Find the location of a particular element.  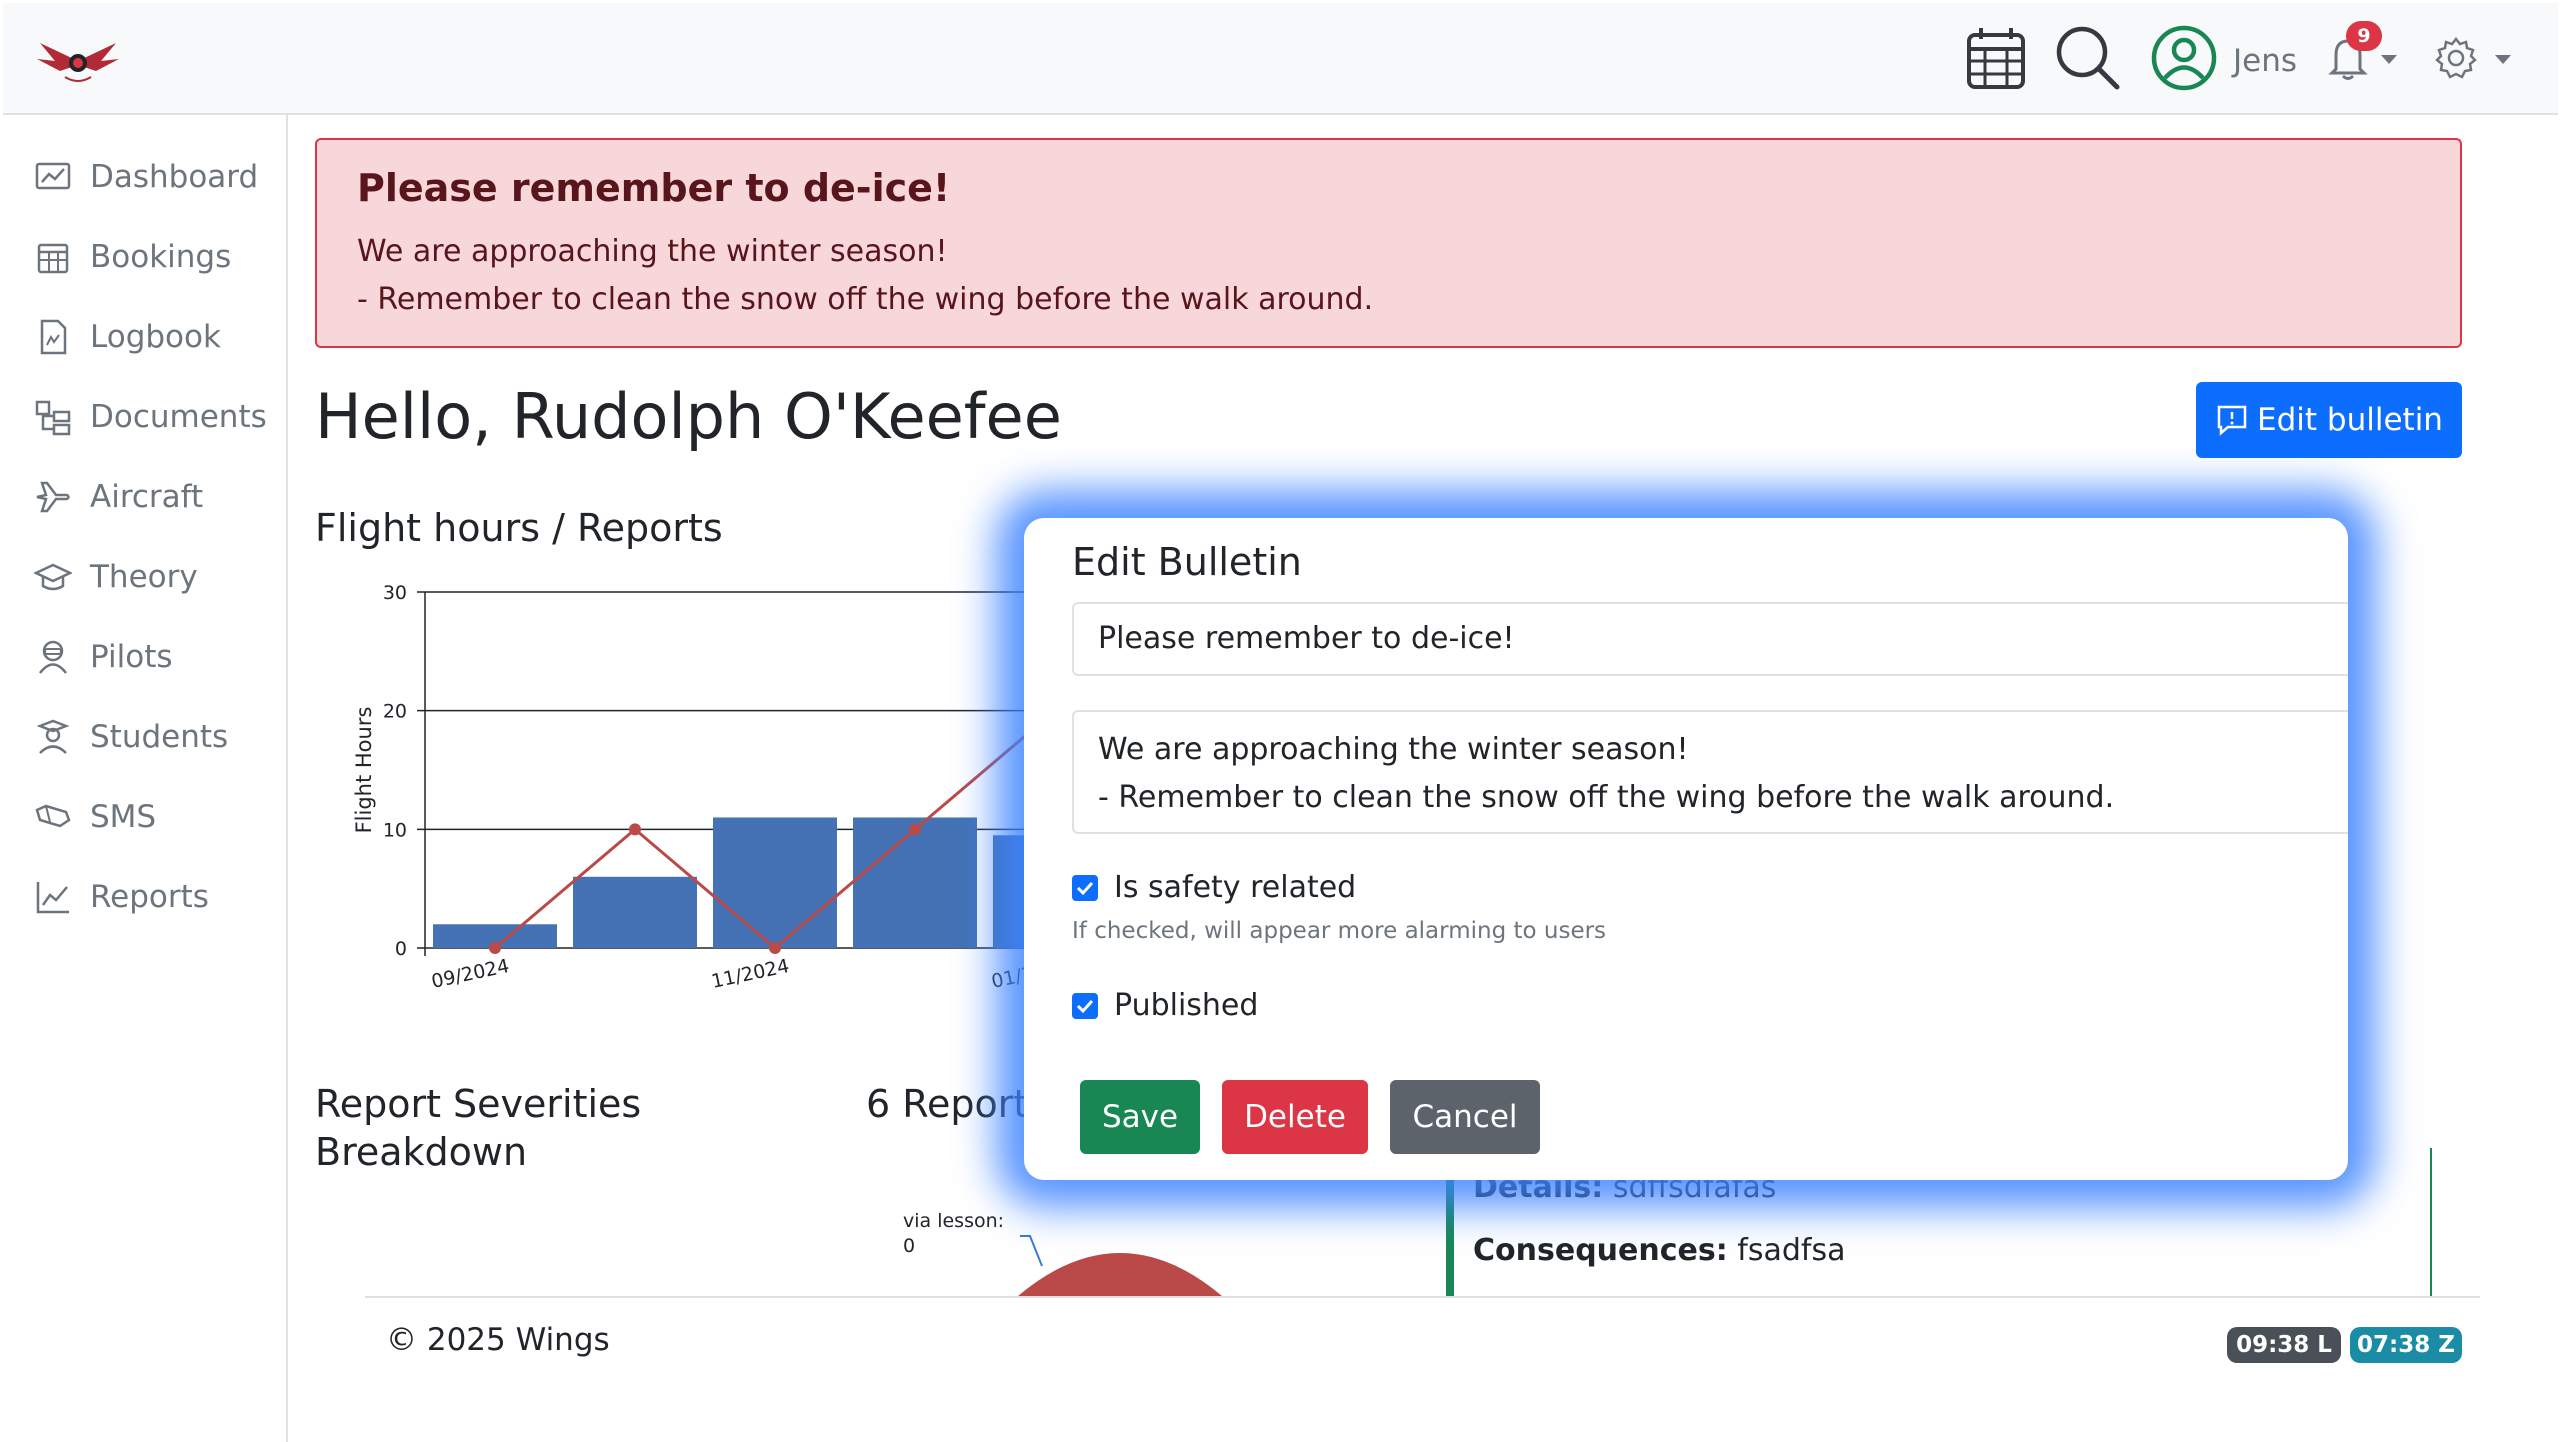

delete-button: Delete is located at coordinates (1295, 1117).